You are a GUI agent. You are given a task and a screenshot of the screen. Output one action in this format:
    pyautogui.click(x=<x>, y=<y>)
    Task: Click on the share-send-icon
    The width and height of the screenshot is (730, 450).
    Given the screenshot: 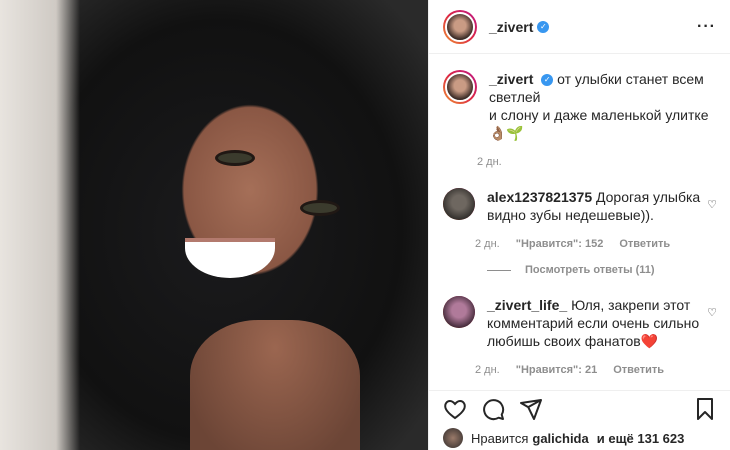 What is the action you would take?
    pyautogui.click(x=531, y=409)
    